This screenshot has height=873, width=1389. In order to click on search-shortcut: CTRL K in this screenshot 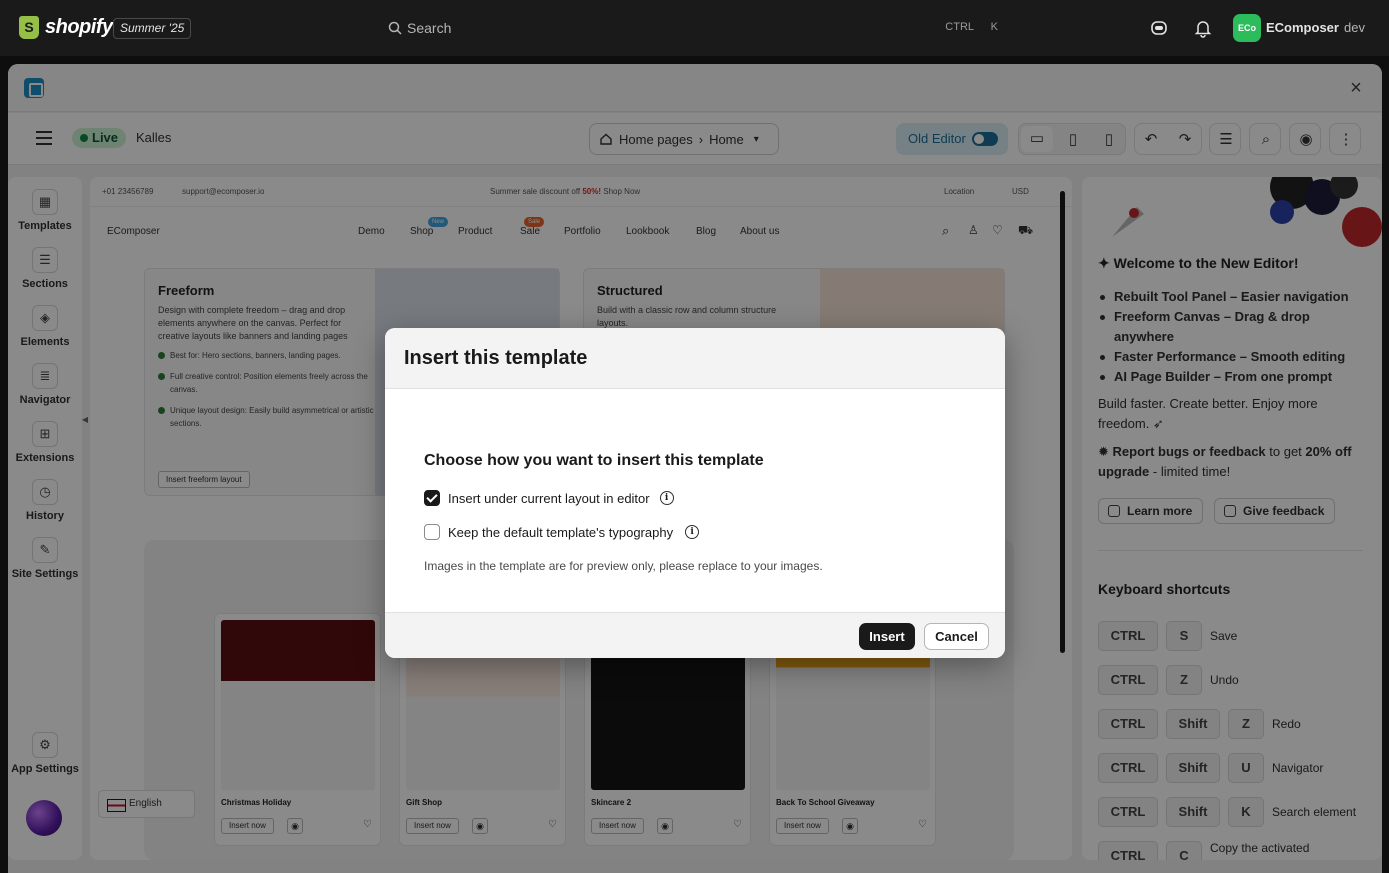, I will do `click(971, 27)`.